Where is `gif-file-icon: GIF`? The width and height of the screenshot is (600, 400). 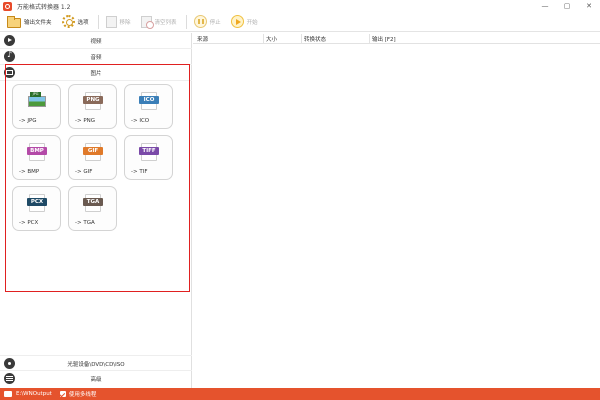 gif-file-icon: GIF is located at coordinates (93, 152).